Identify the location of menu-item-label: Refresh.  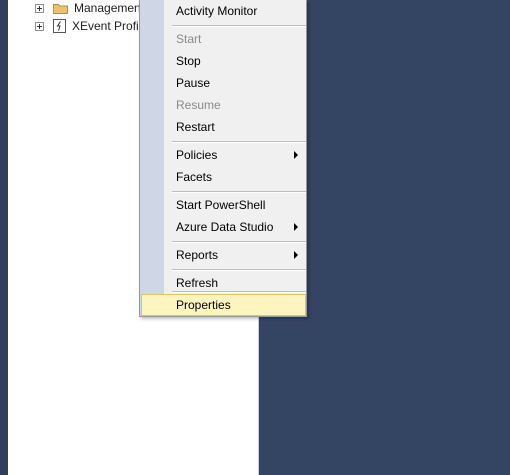
(197, 283).